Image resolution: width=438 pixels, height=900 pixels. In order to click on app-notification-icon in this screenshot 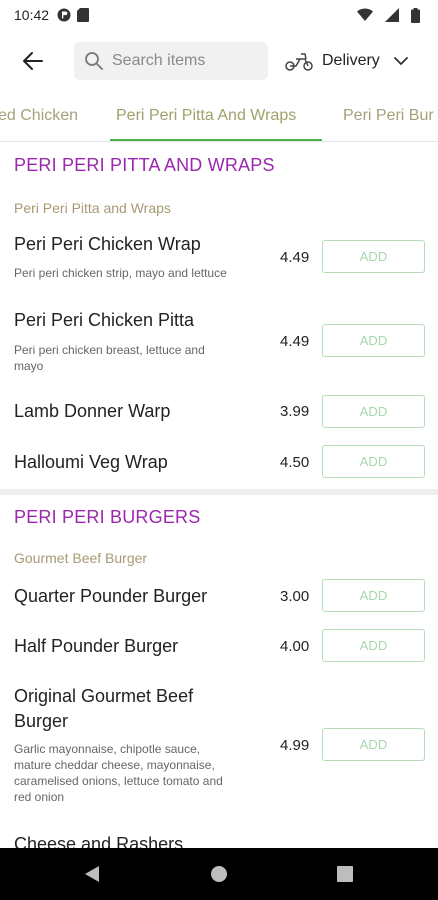, I will do `click(64, 15)`.